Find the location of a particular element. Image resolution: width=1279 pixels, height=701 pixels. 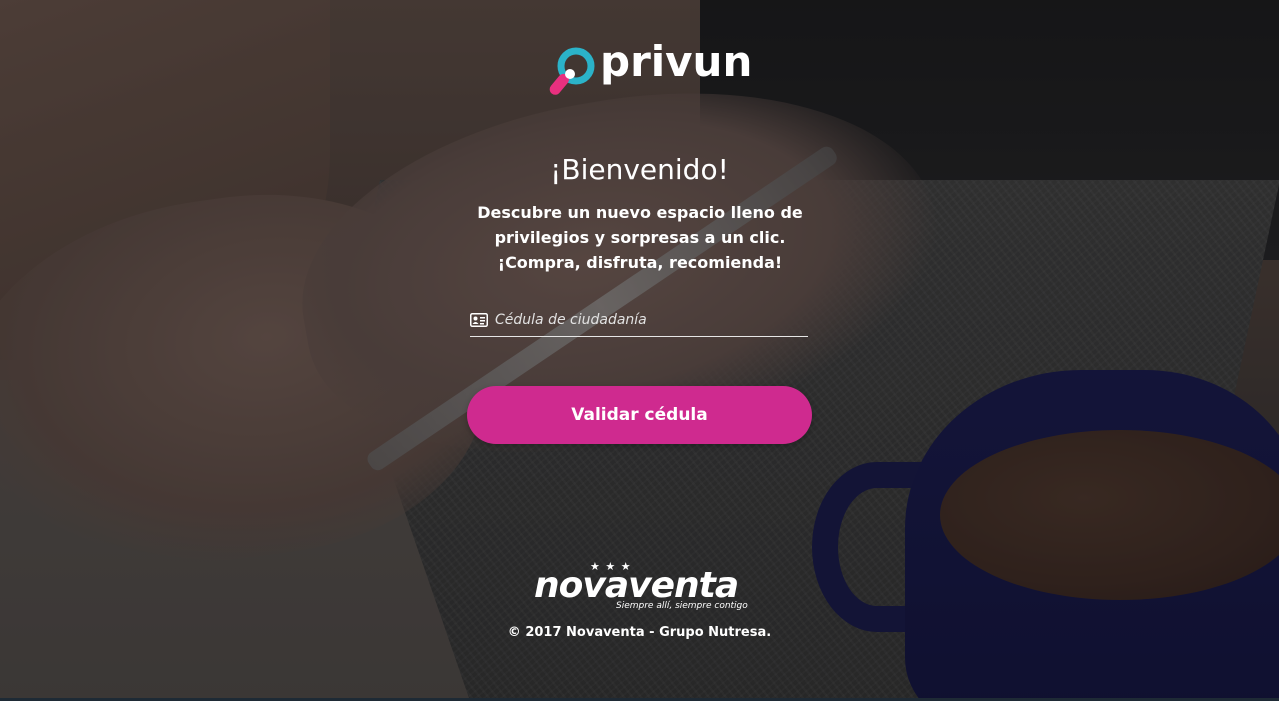

welcome-line: privilegios y sorpresas a un clic. is located at coordinates (640, 237).